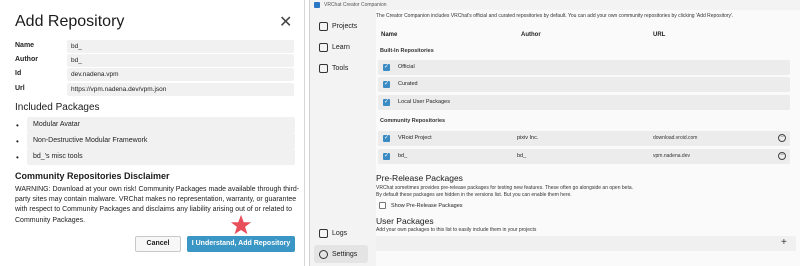  I want to click on nav-label: Logs, so click(340, 233).